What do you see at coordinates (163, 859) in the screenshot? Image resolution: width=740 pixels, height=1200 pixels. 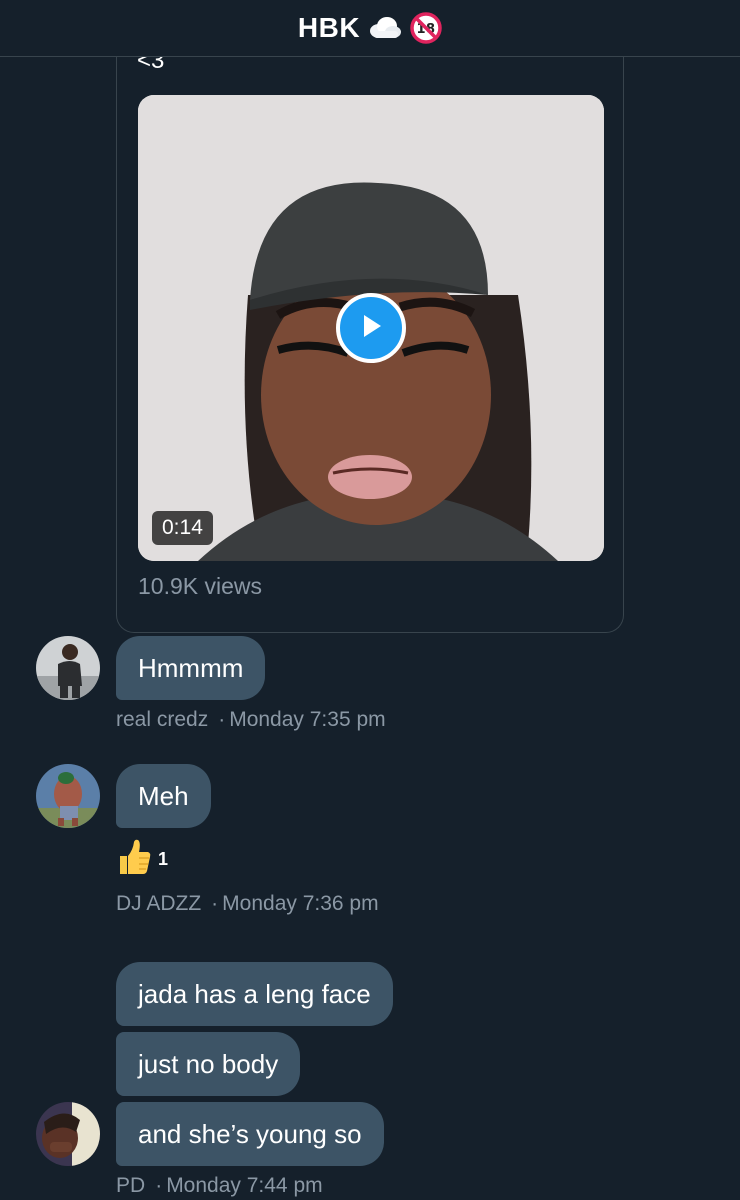 I see `reaction-count: 1` at bounding box center [163, 859].